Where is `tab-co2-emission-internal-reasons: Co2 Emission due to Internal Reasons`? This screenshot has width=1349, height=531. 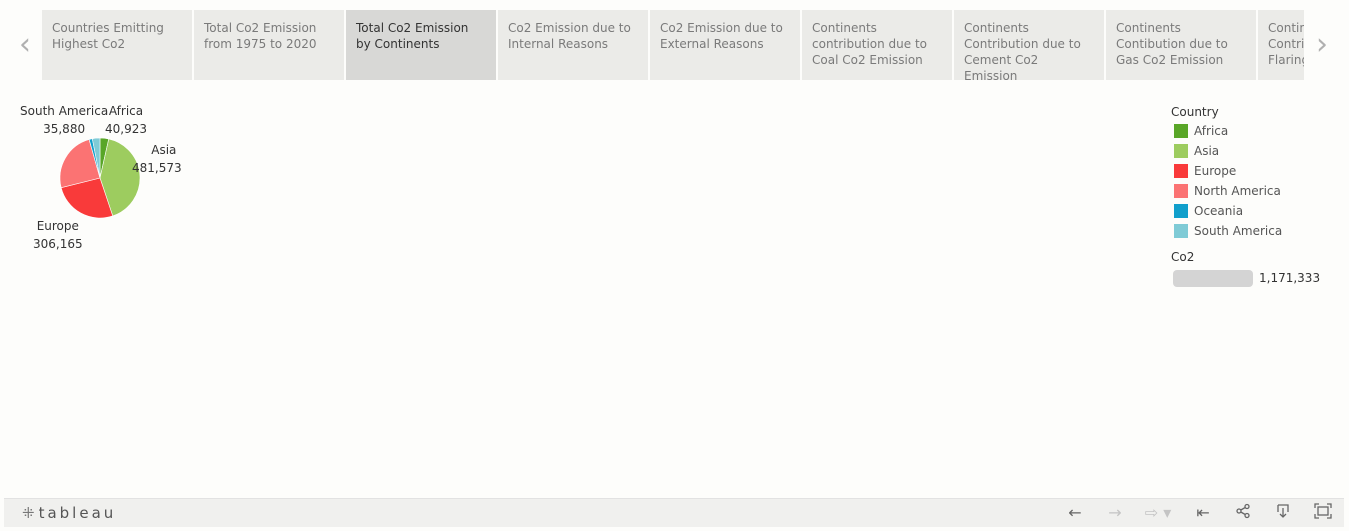
tab-co2-emission-internal-reasons: Co2 Emission due to Internal Reasons is located at coordinates (573, 45).